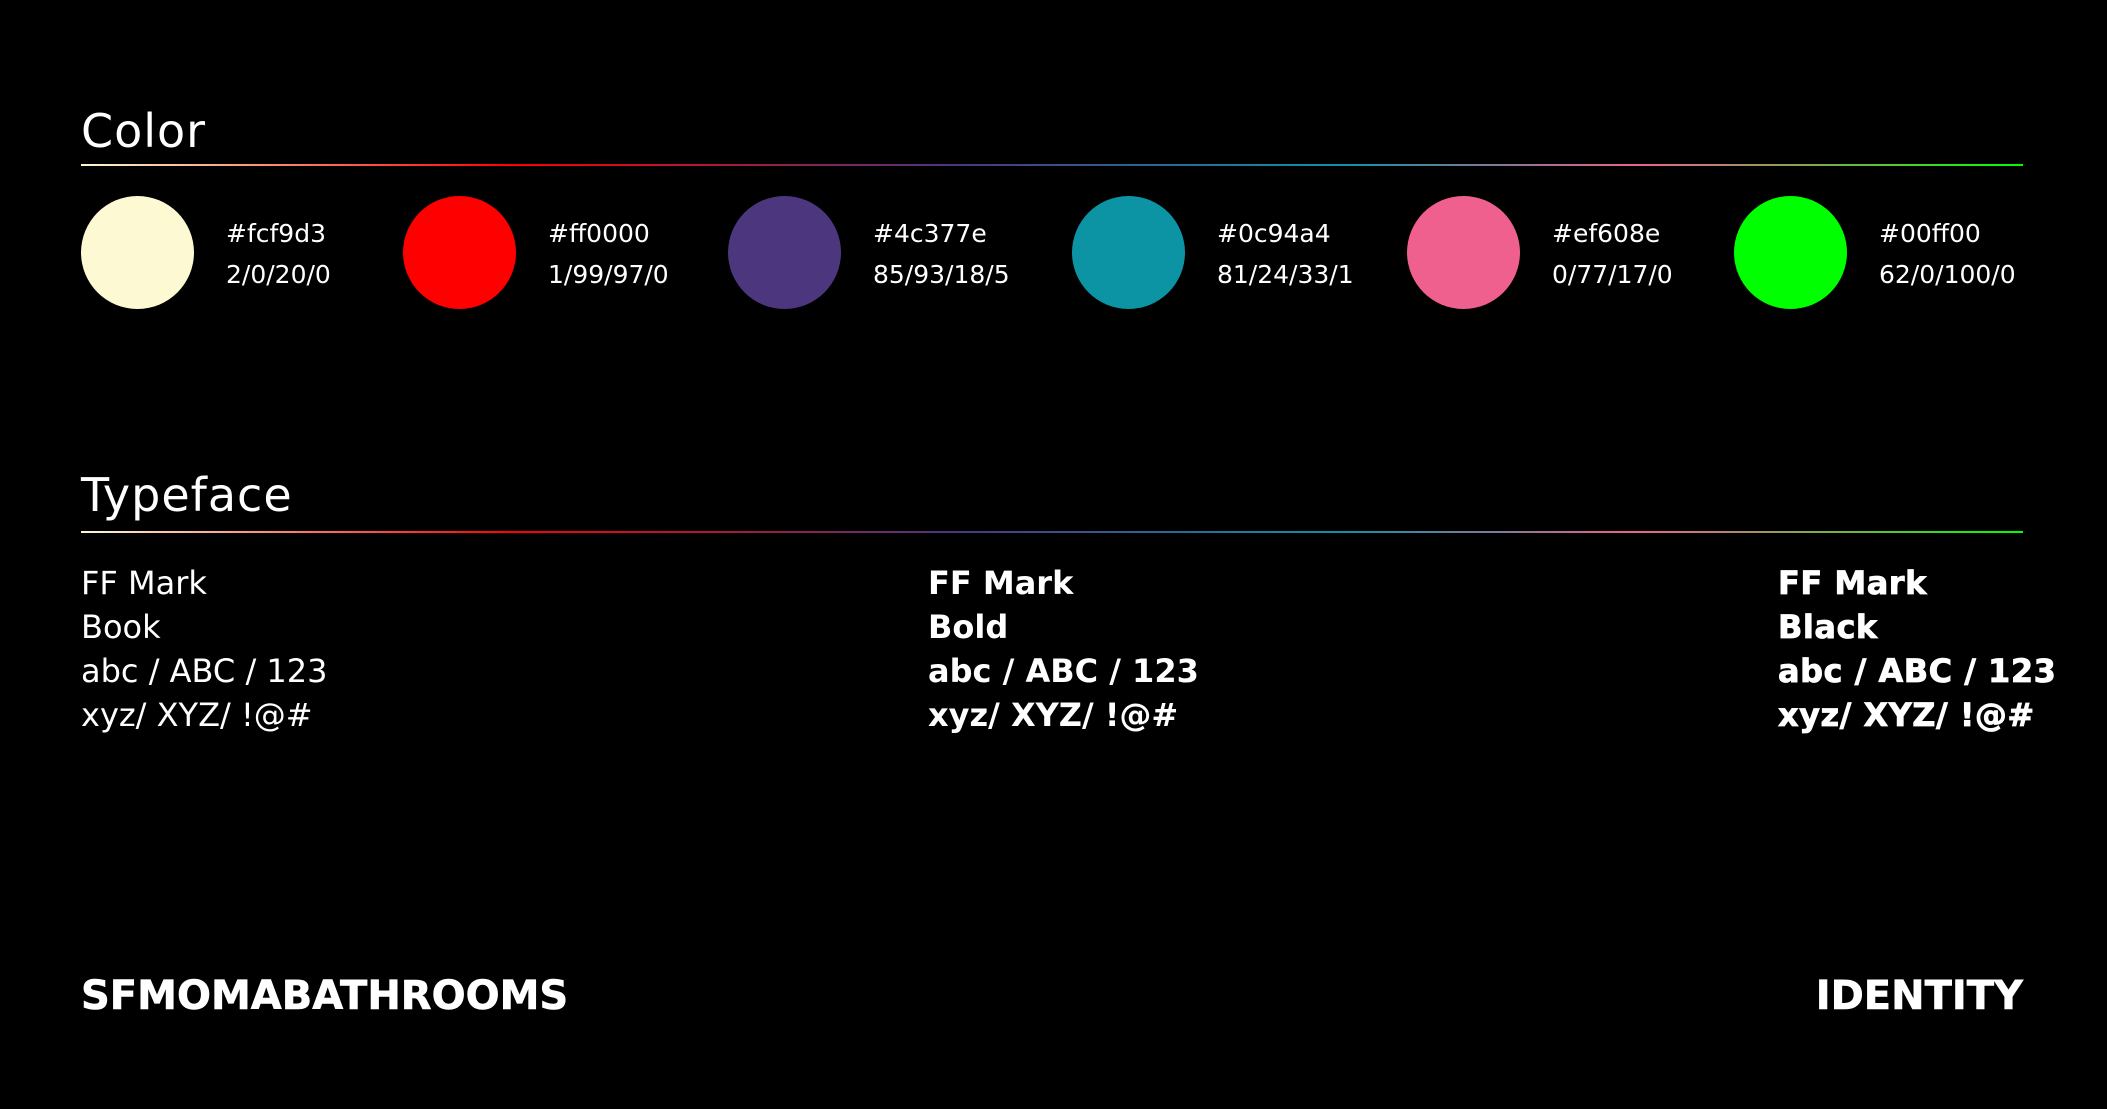  Describe the element at coordinates (599, 233) in the screenshot. I see `swatch-hex: #ff0000` at that location.